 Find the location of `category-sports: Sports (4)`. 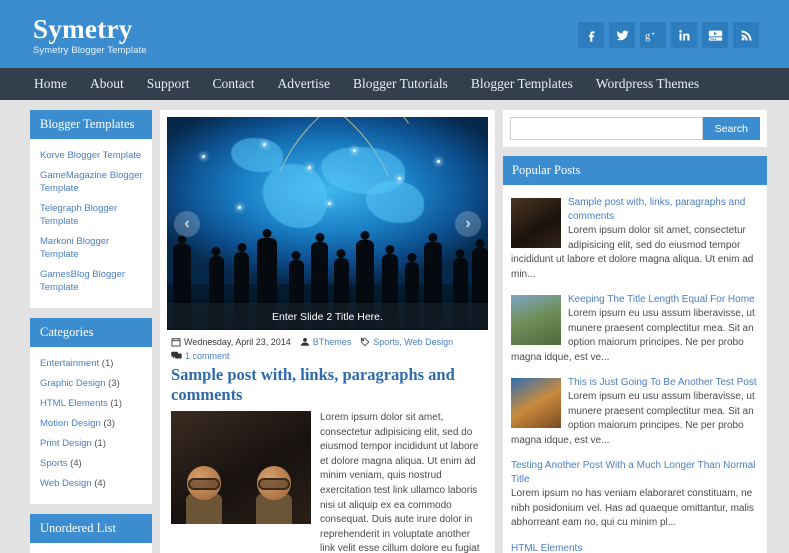

category-sports: Sports (4) is located at coordinates (91, 464).